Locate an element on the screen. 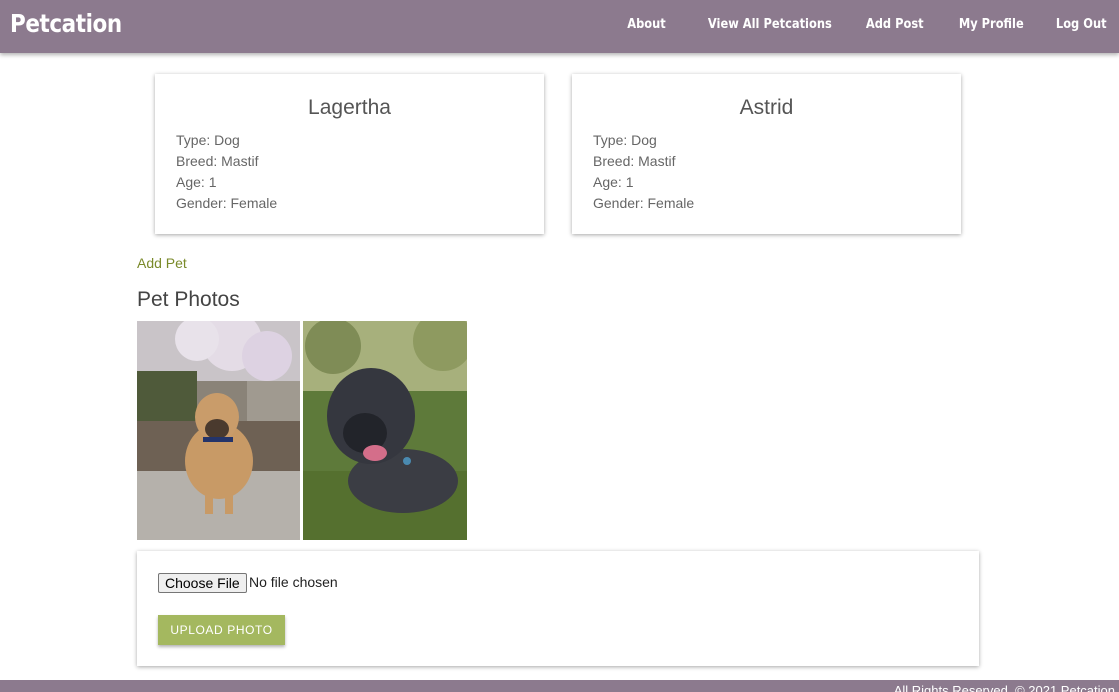 The image size is (1119, 692). nav-link-about: About is located at coordinates (646, 24).